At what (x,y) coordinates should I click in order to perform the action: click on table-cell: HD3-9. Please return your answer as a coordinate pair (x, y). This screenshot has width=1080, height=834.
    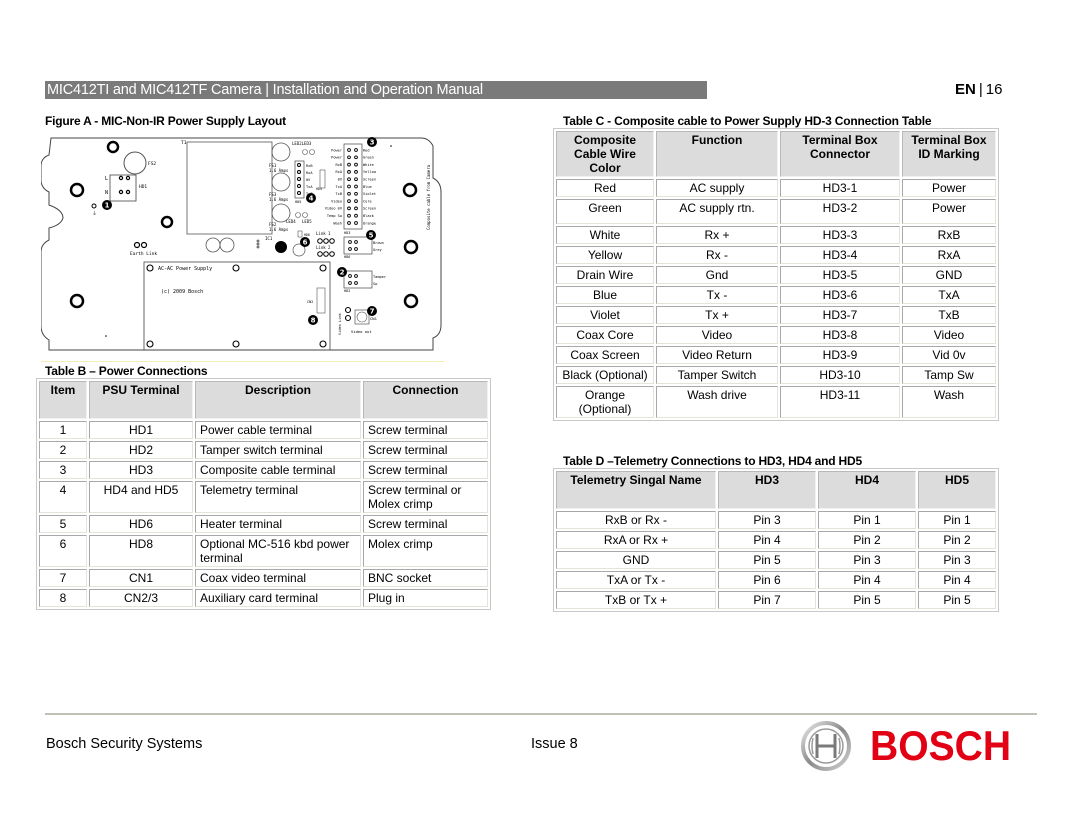
    Looking at the image, I should click on (840, 355).